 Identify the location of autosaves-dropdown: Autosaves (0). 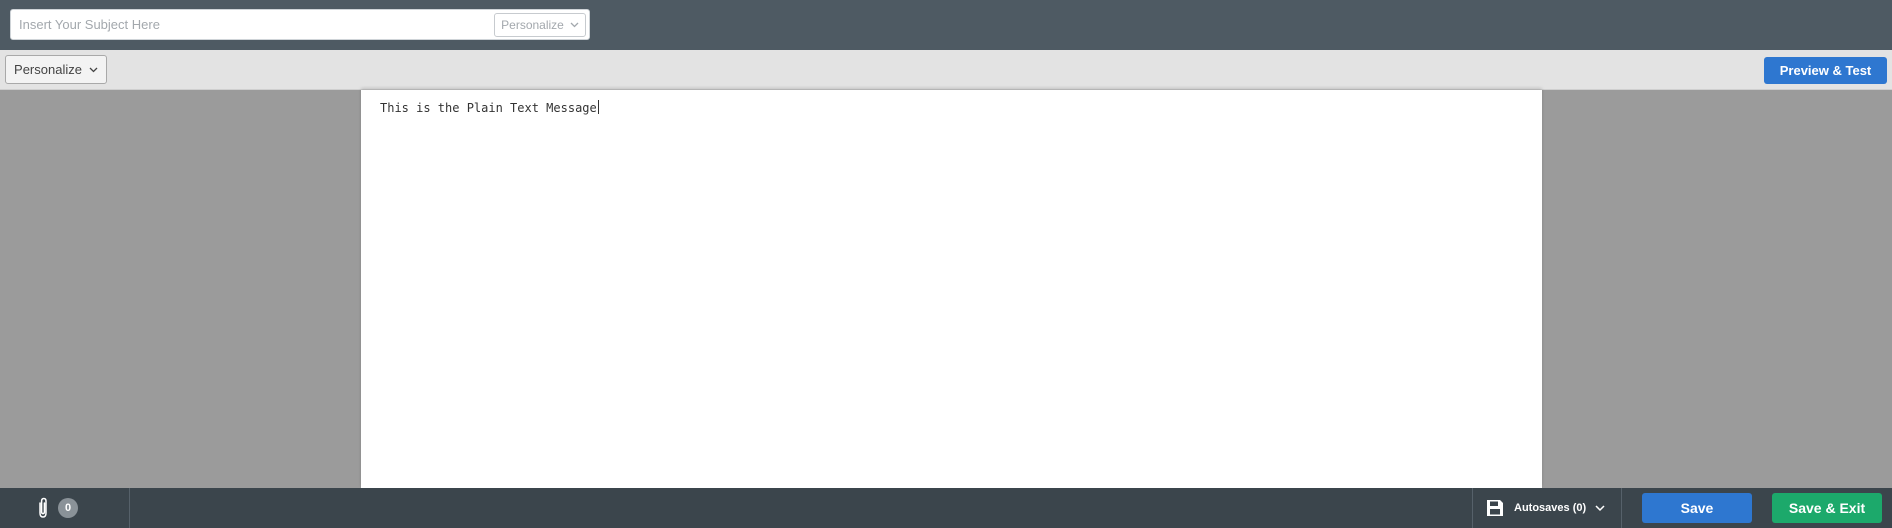
(1547, 508).